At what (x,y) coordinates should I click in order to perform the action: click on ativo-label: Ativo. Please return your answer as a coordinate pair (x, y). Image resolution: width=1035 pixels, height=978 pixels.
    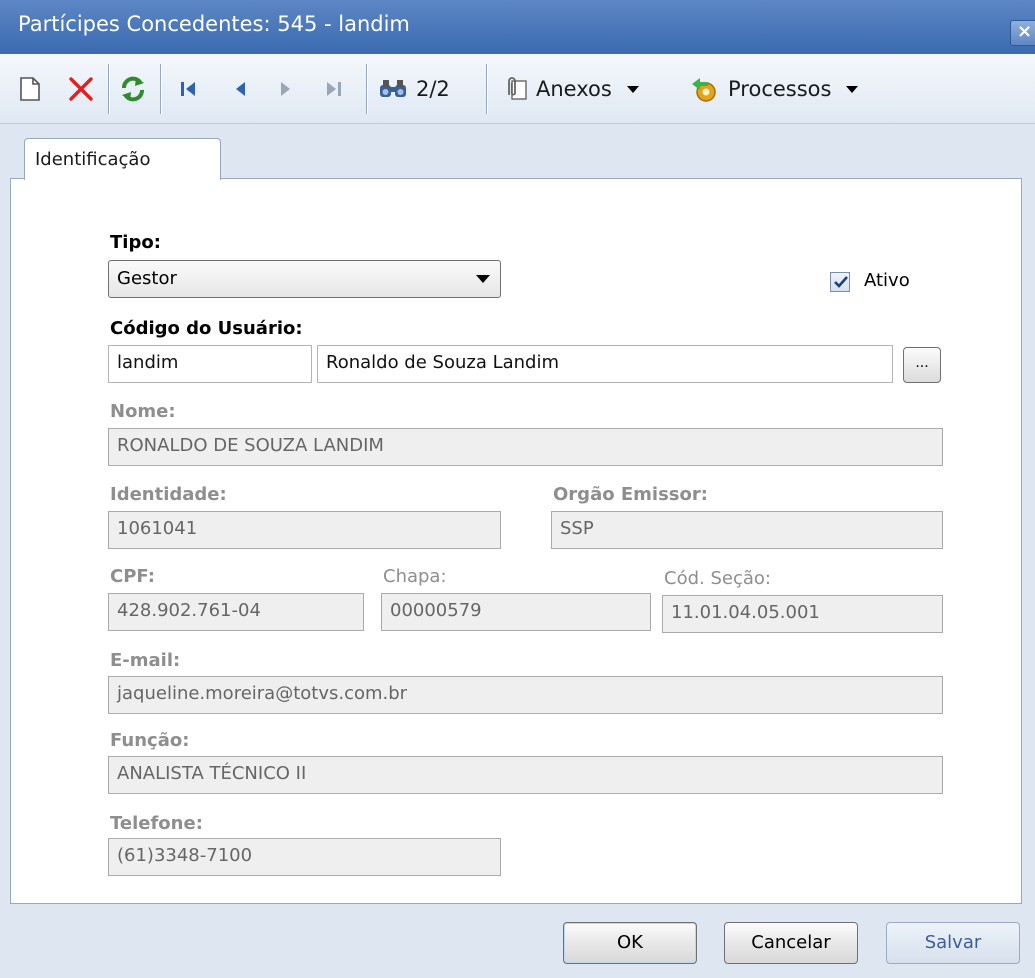
    Looking at the image, I should click on (887, 280).